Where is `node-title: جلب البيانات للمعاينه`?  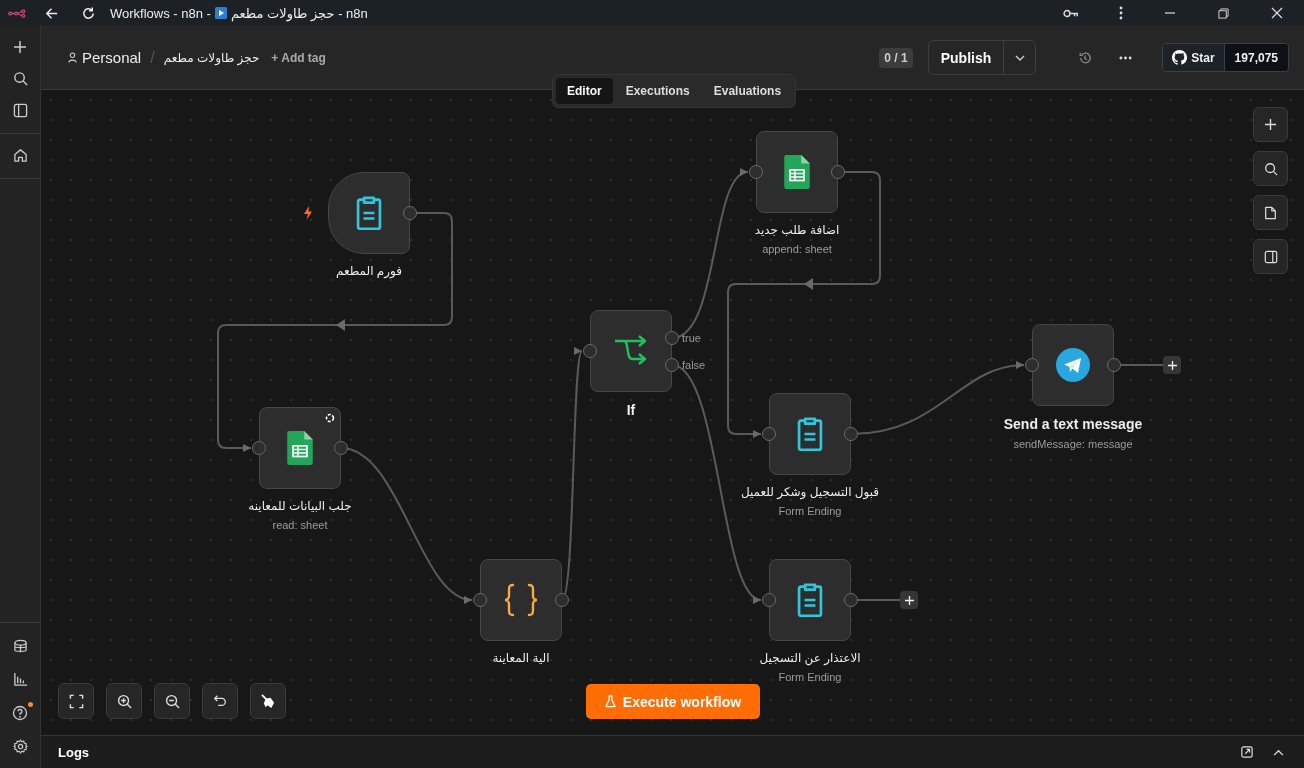
node-title: جلب البيانات للمعاينه is located at coordinates (300, 506).